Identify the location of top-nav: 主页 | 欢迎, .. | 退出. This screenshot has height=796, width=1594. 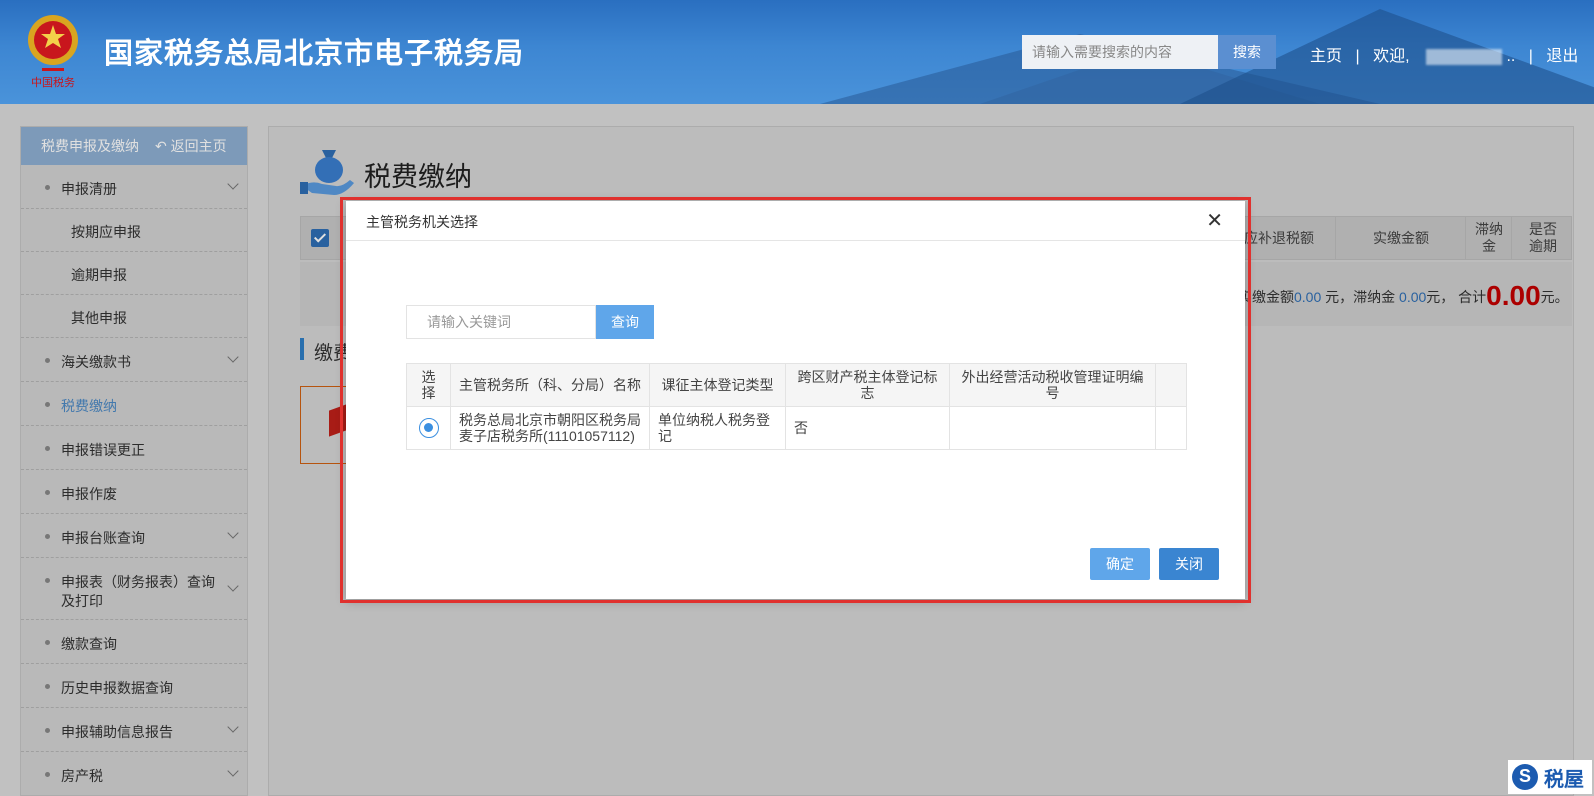
(1444, 54).